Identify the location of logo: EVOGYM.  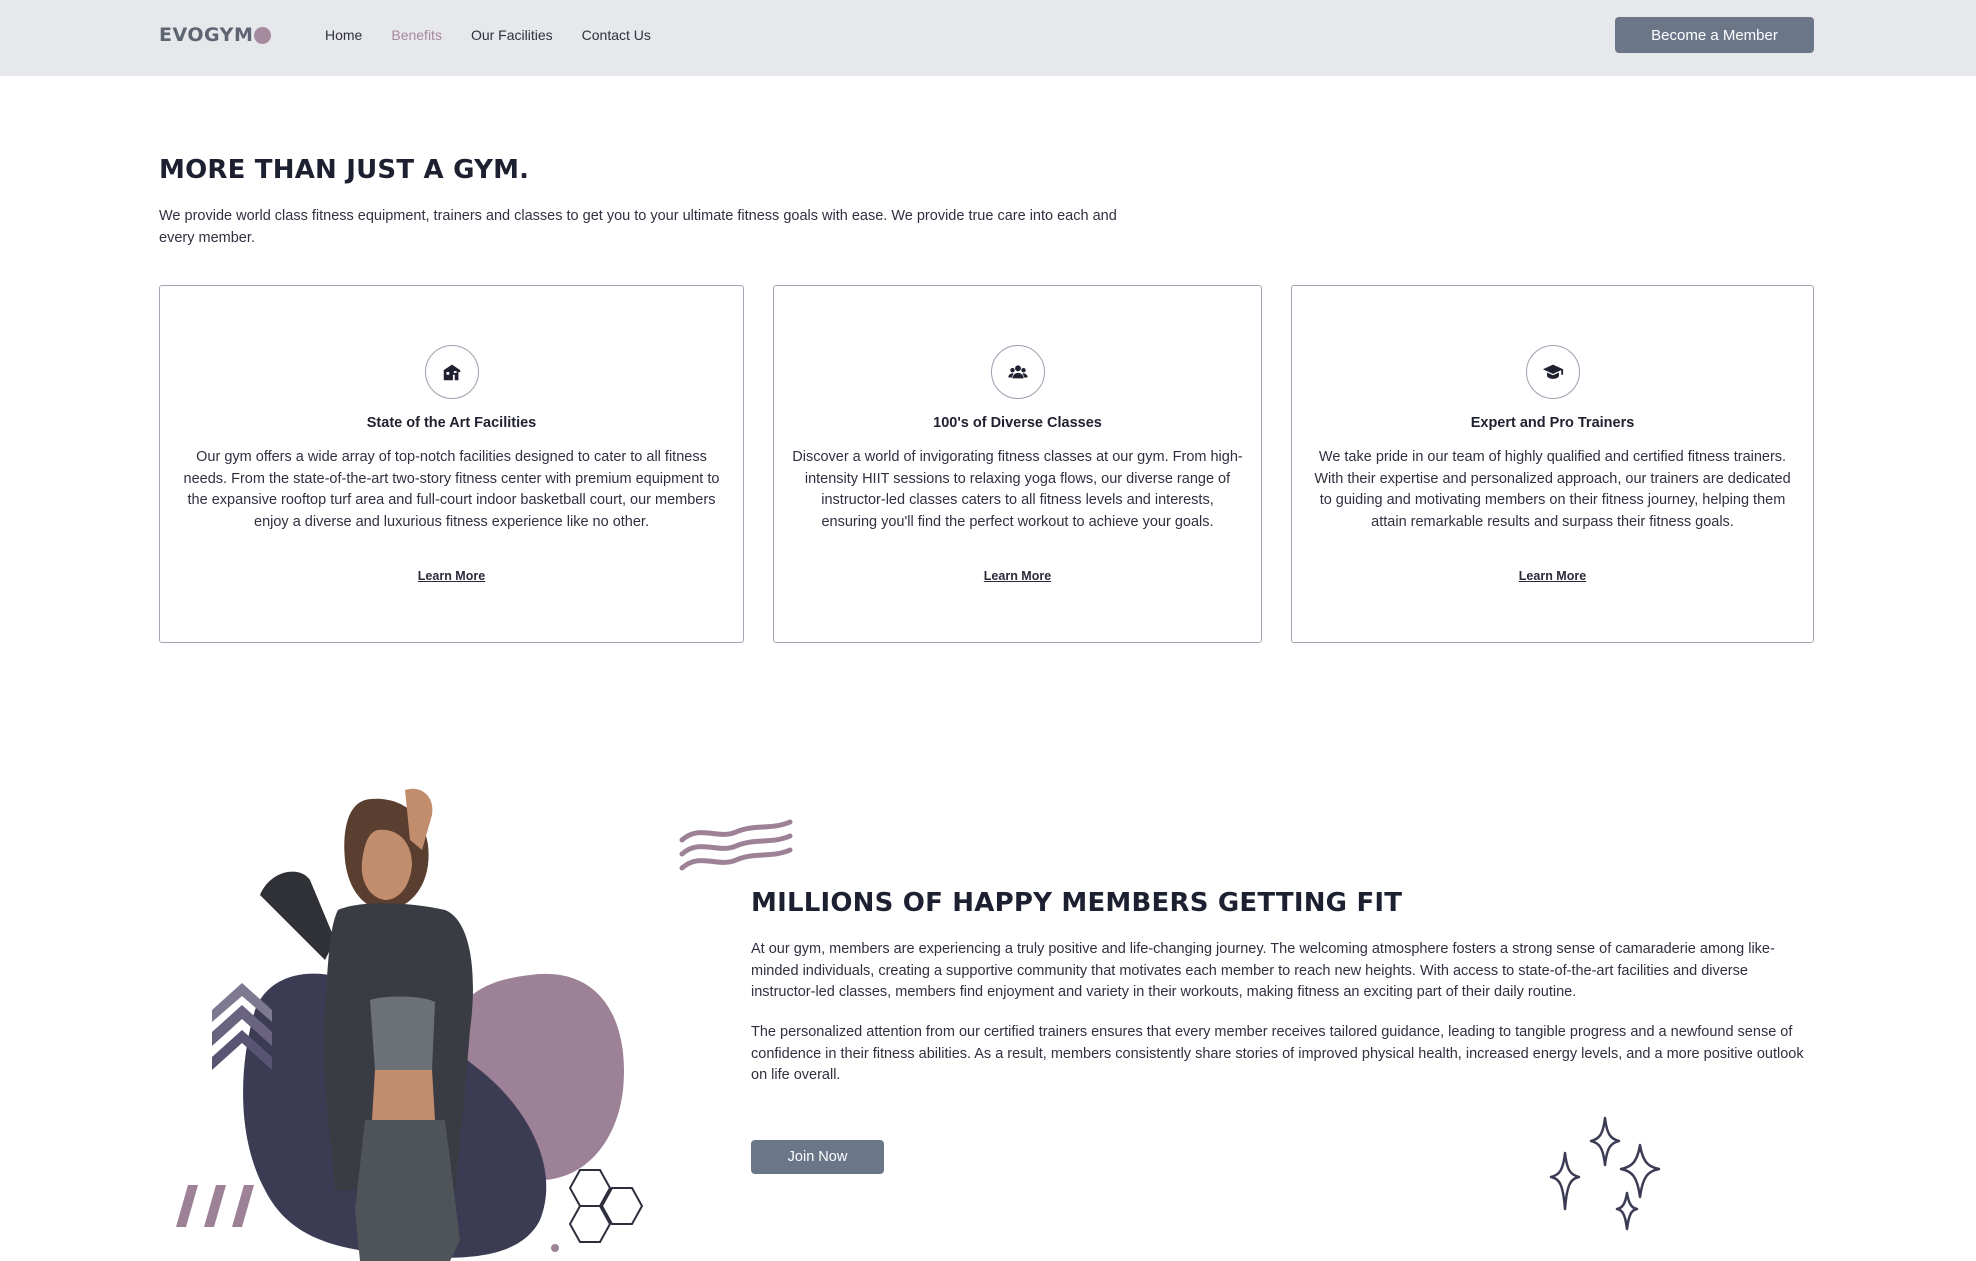
(215, 35).